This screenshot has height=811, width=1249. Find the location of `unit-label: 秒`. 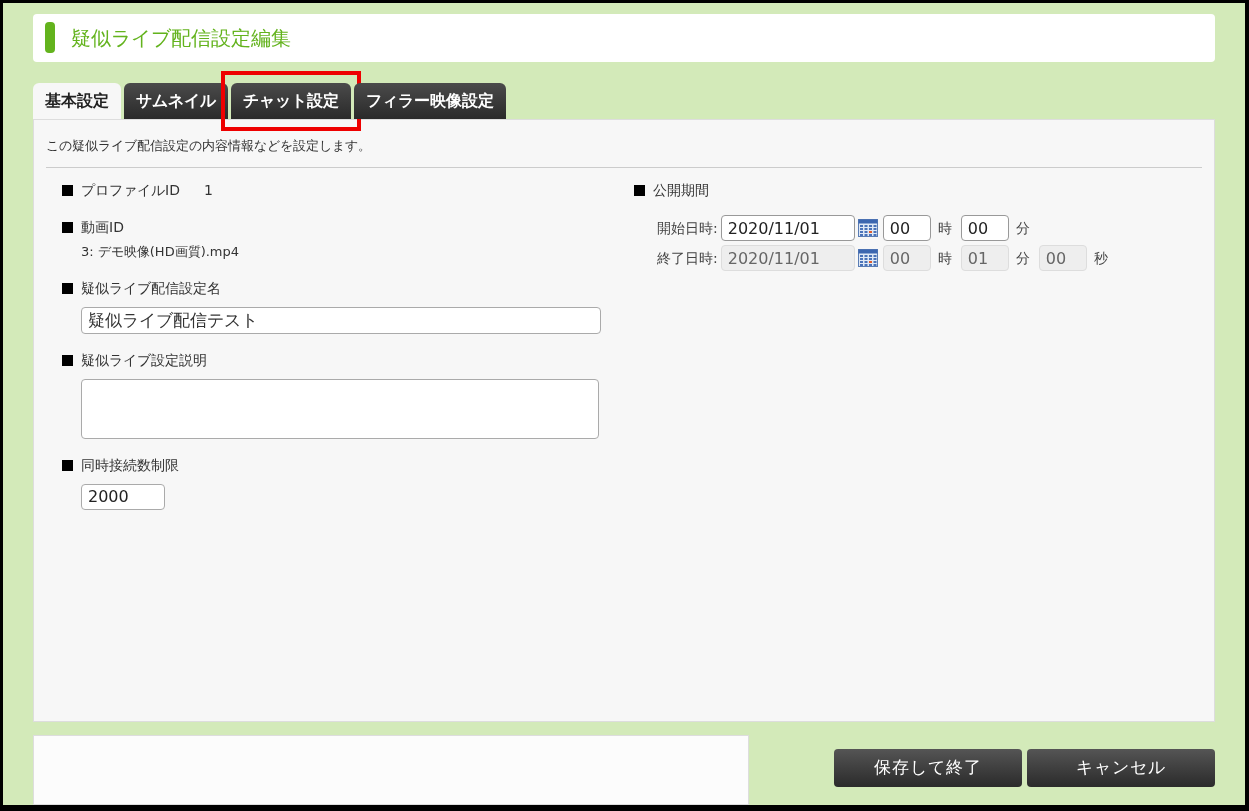

unit-label: 秒 is located at coordinates (1100, 258).